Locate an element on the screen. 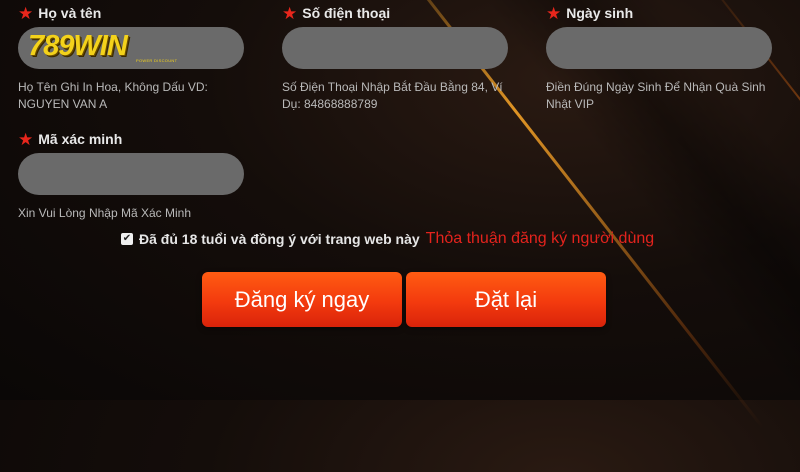 Image resolution: width=800 pixels, height=472 pixels. captcha-hint: Xin Vui Lòng Nhập Mã Xác Minh is located at coordinates (104, 213).